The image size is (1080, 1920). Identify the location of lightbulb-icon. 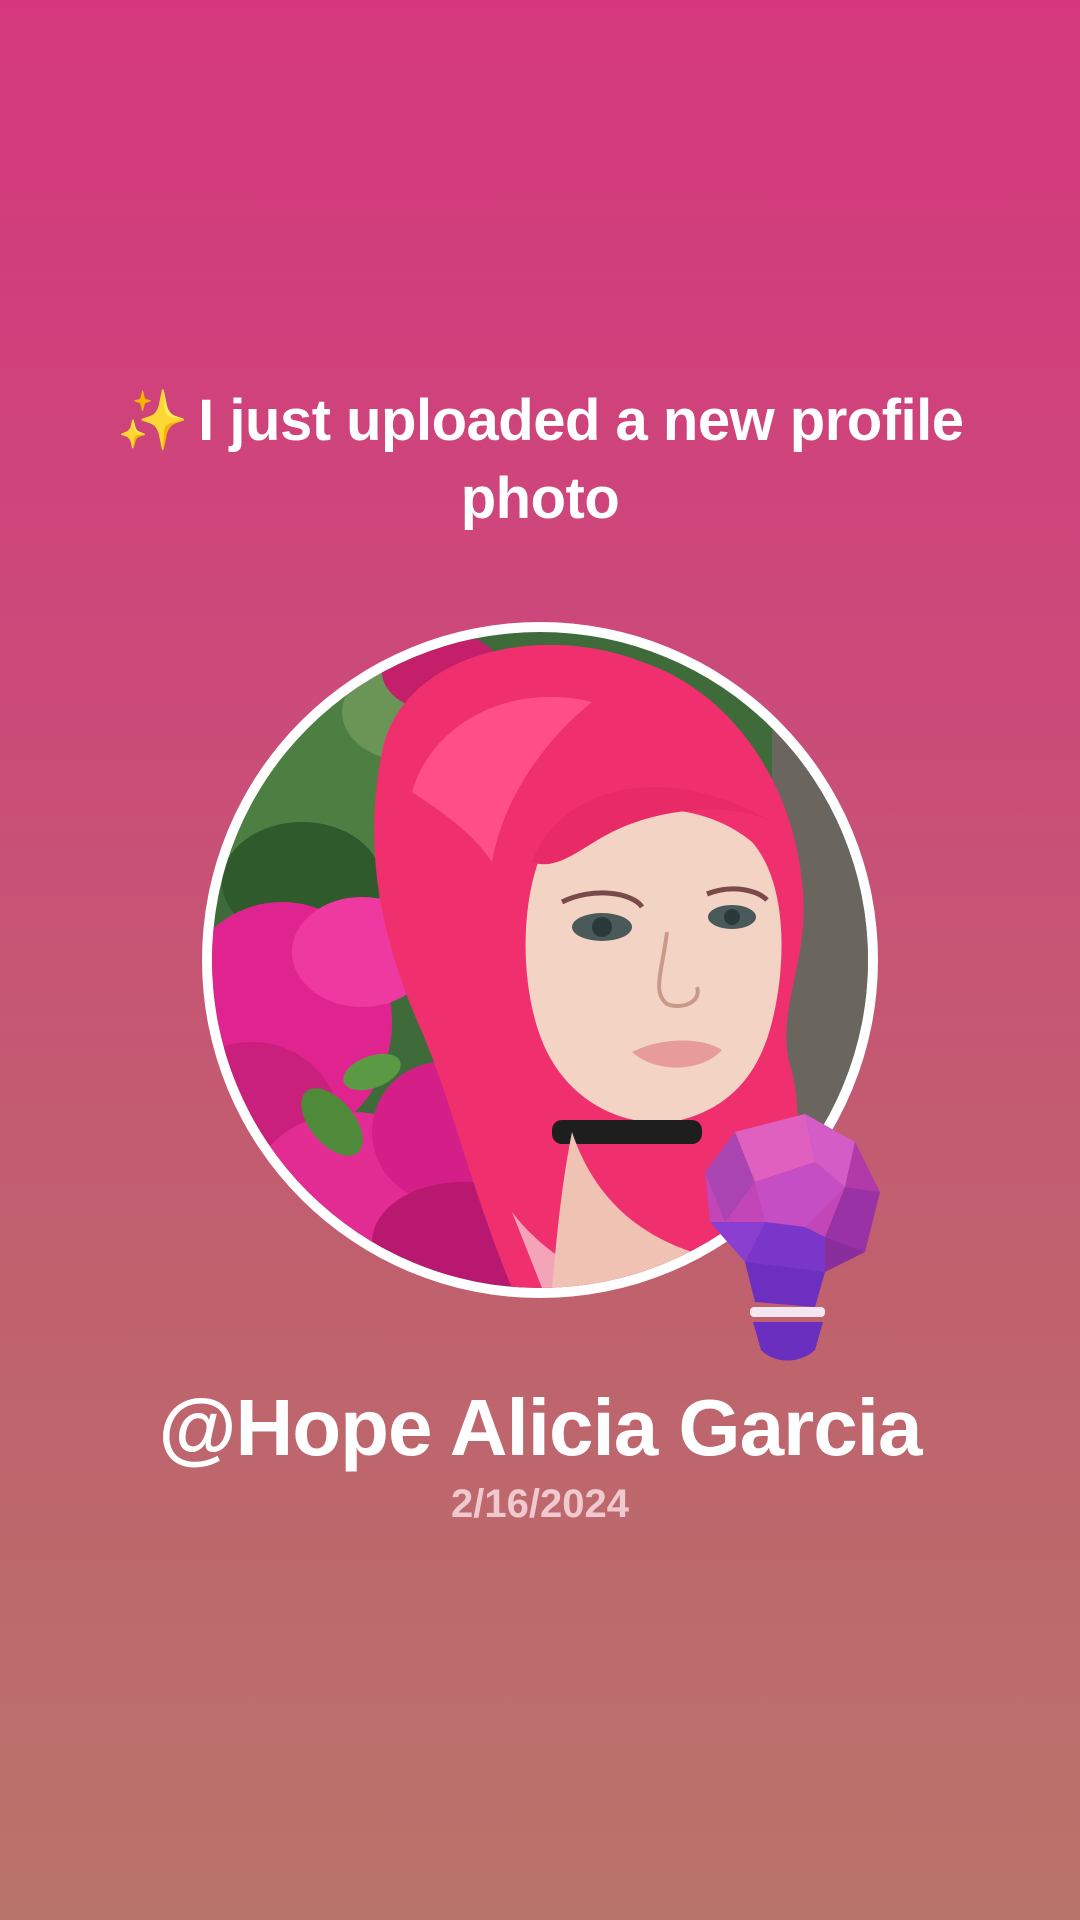
(789, 1237).